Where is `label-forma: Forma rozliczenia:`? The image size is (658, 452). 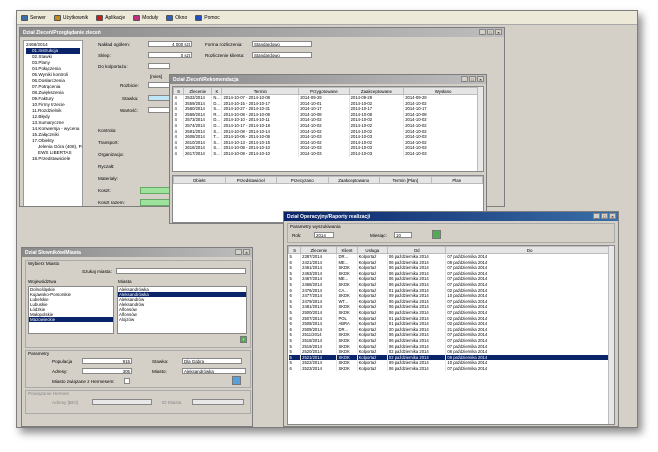
label-forma: Forma rozliczenia: is located at coordinates (224, 44).